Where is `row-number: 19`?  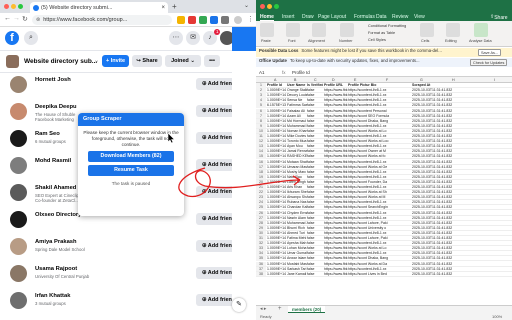 row-number: 19 is located at coordinates (261, 177).